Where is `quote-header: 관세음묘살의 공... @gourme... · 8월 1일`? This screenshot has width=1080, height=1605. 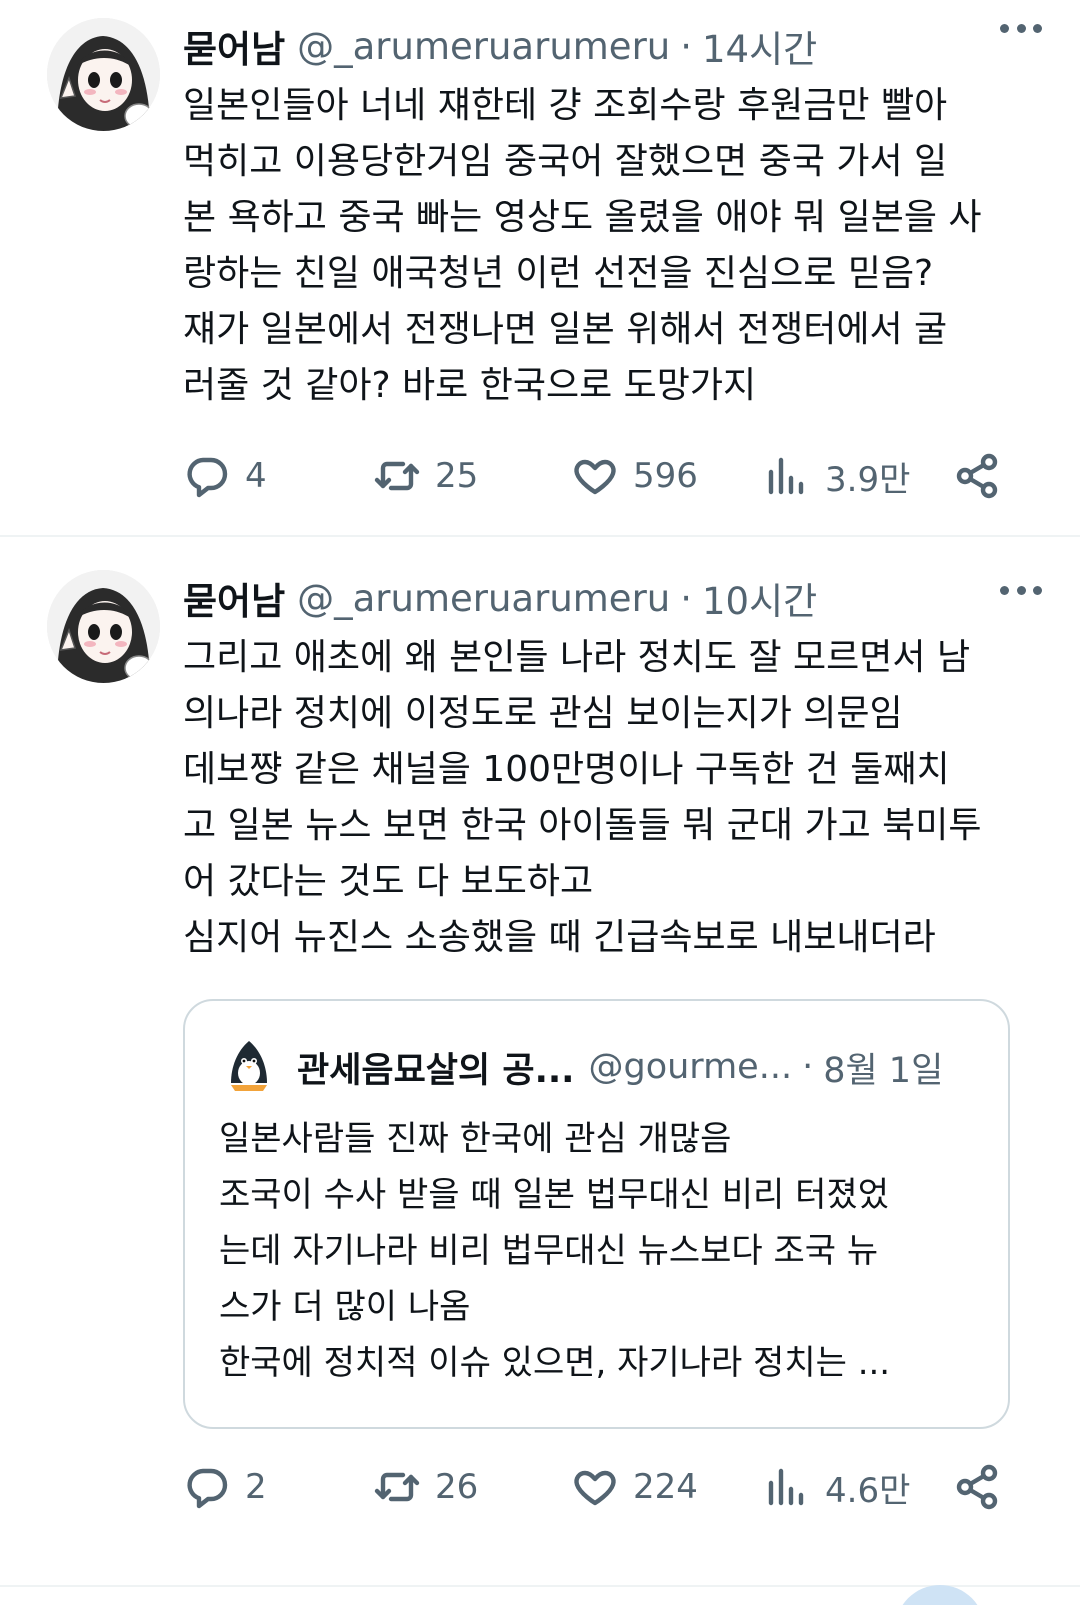
quote-header: 관세음묘살의 공... @gourme... · 8월 1일 is located at coordinates (599, 1067).